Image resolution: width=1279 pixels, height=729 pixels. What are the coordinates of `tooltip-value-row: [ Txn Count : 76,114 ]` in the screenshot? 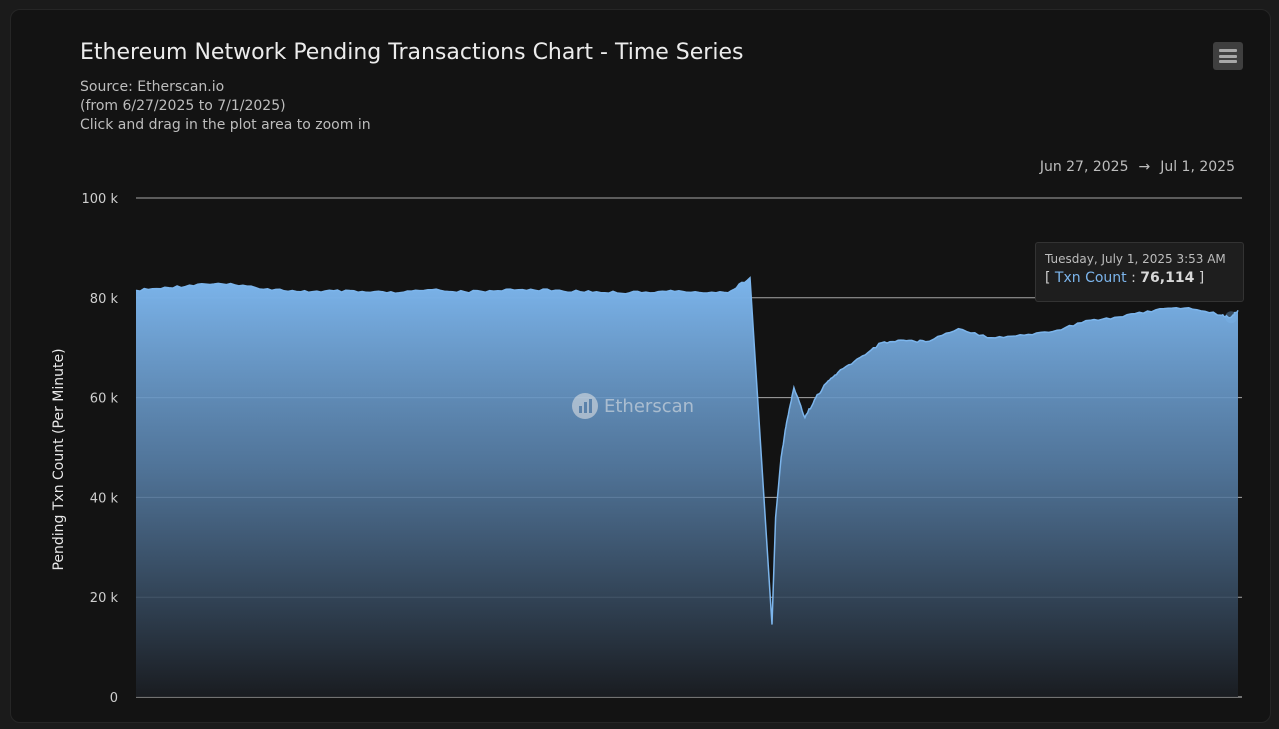 It's located at (1139, 278).